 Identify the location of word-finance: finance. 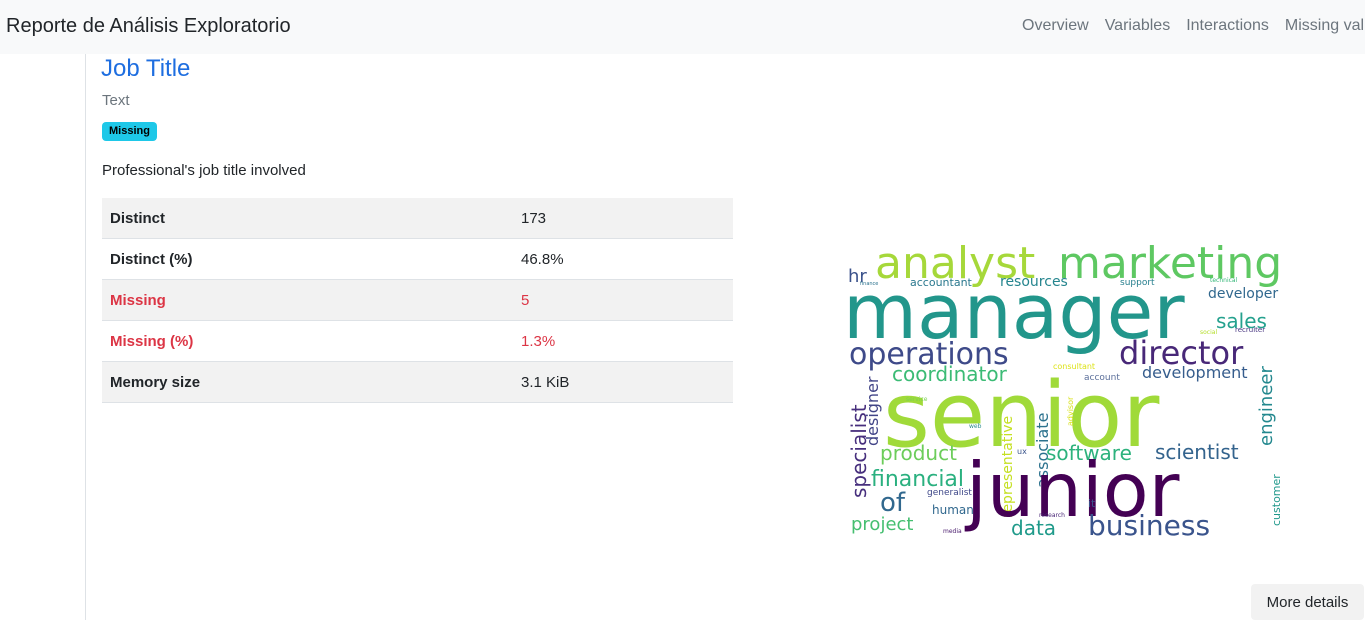
(869, 284).